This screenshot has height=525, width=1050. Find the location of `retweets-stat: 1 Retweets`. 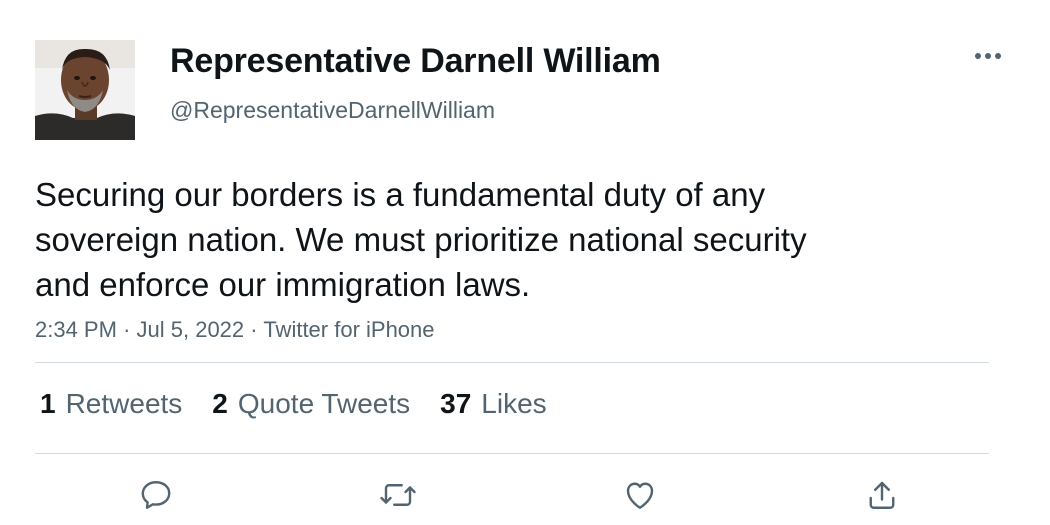

retweets-stat: 1 Retweets is located at coordinates (111, 404).